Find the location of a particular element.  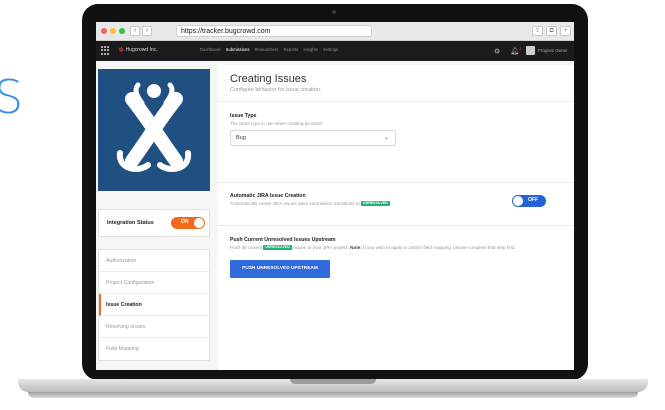

address-bar: https://tracker.bugcrowd.com is located at coordinates (274, 31).